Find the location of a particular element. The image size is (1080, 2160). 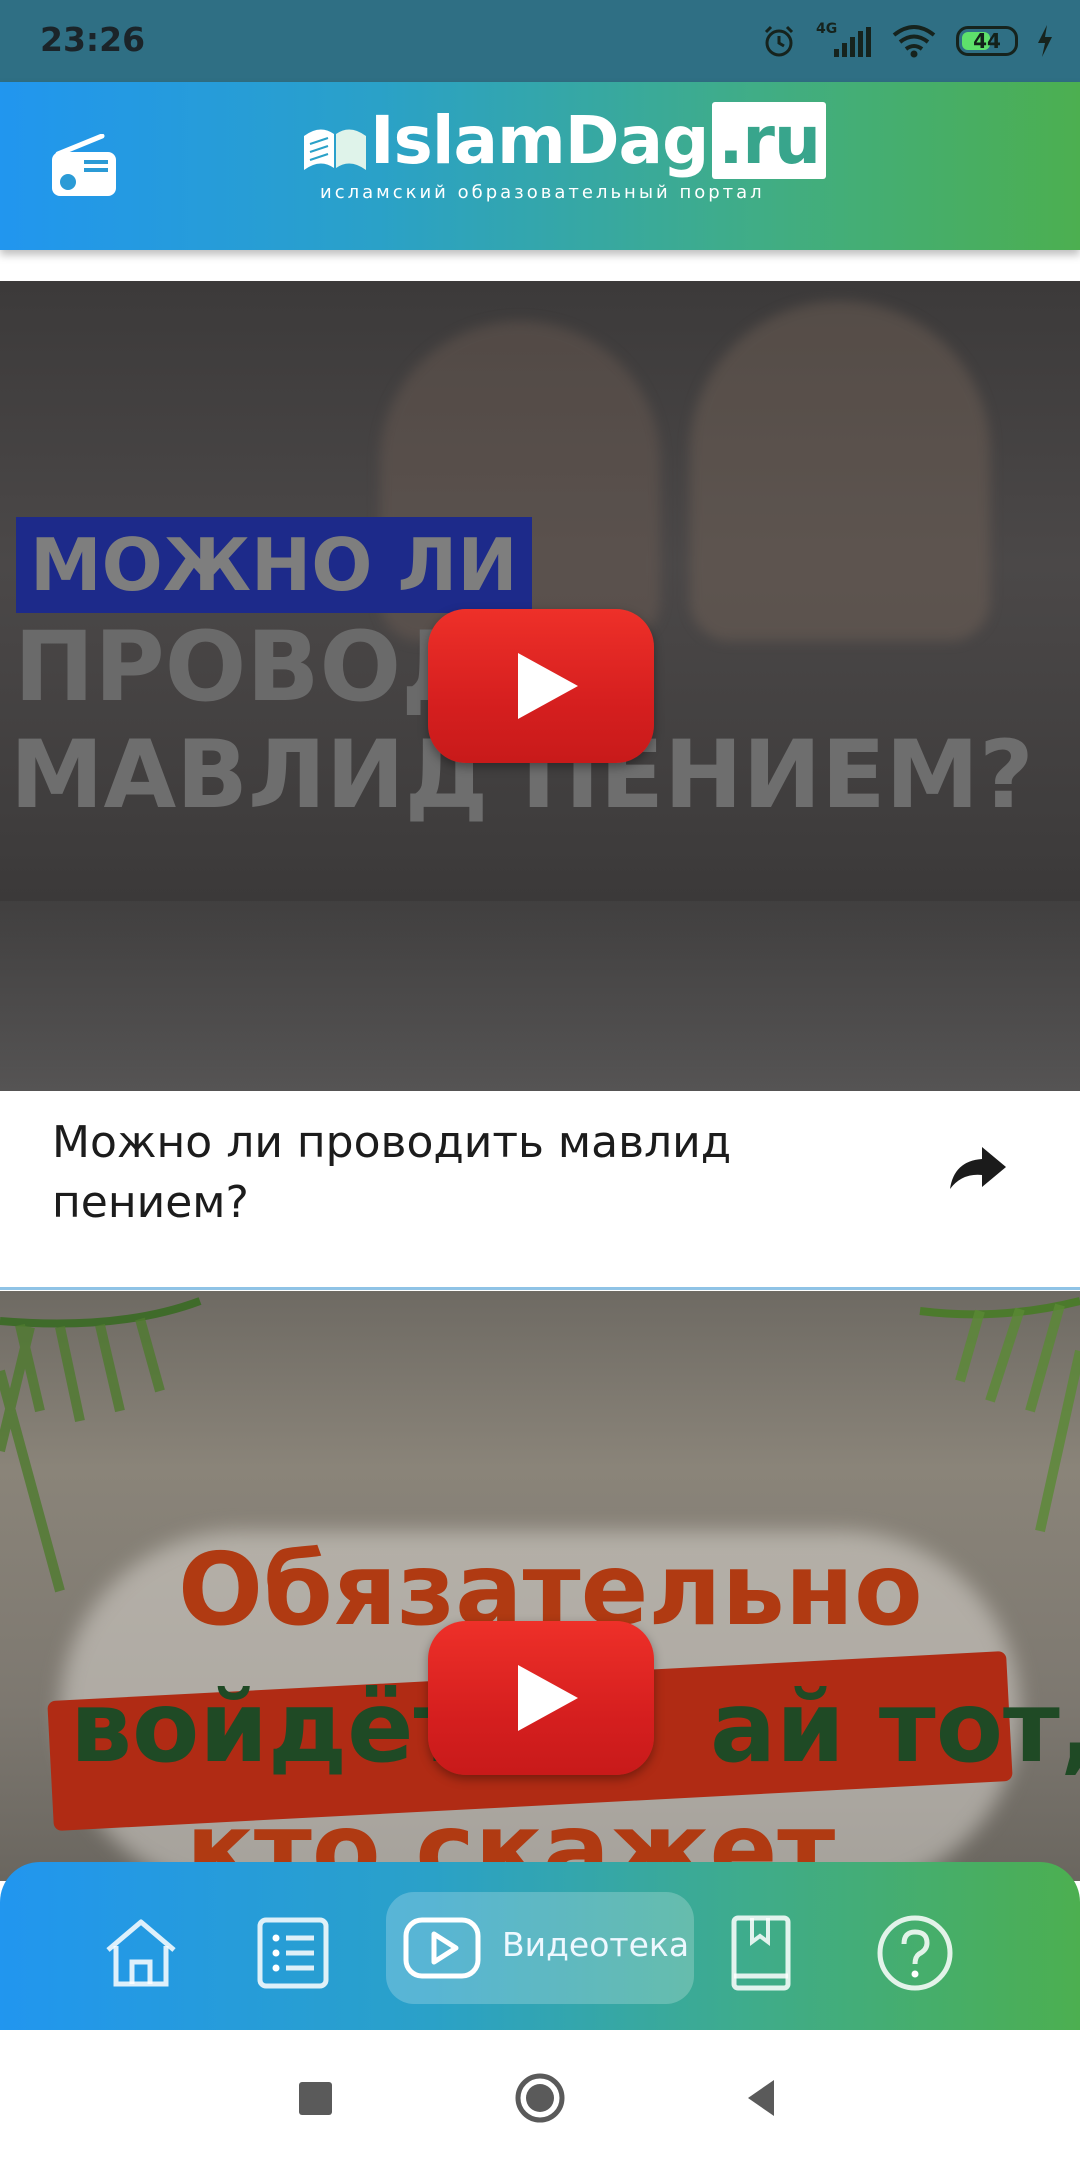

battery-icon: 44 is located at coordinates (987, 41).